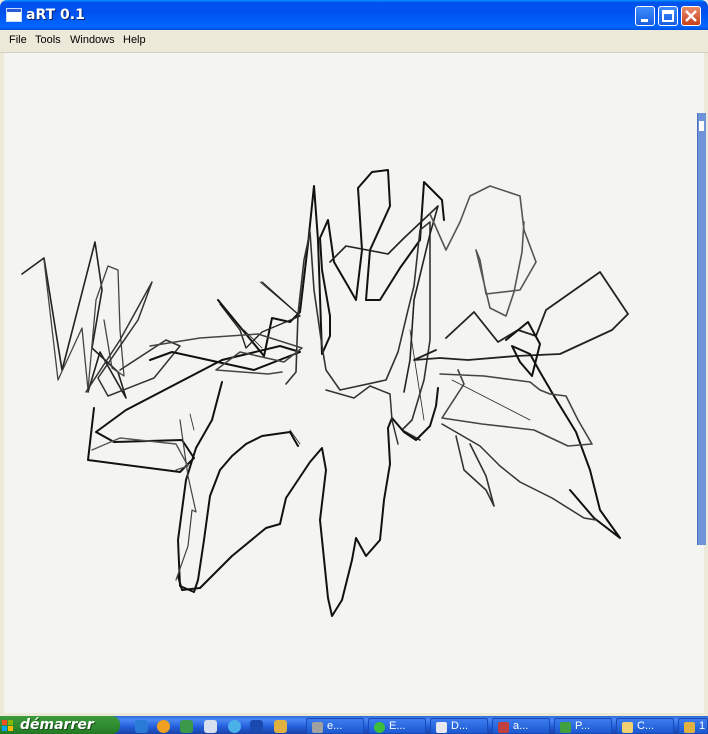 The width and height of the screenshot is (708, 734). What do you see at coordinates (354, 41) in the screenshot?
I see `menu-bar: File Tools Windows Help` at bounding box center [354, 41].